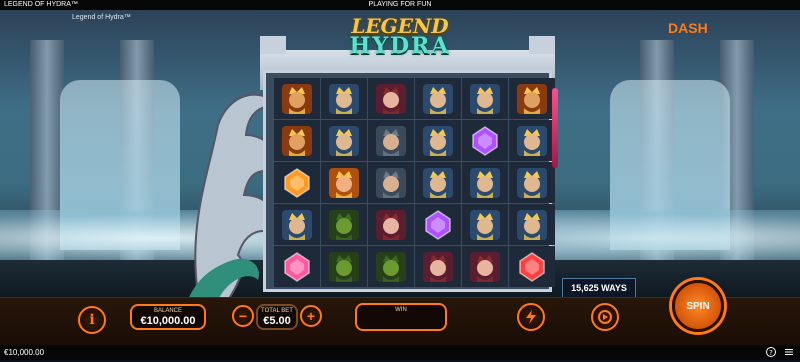  I want to click on info-icon: i, so click(92, 320).